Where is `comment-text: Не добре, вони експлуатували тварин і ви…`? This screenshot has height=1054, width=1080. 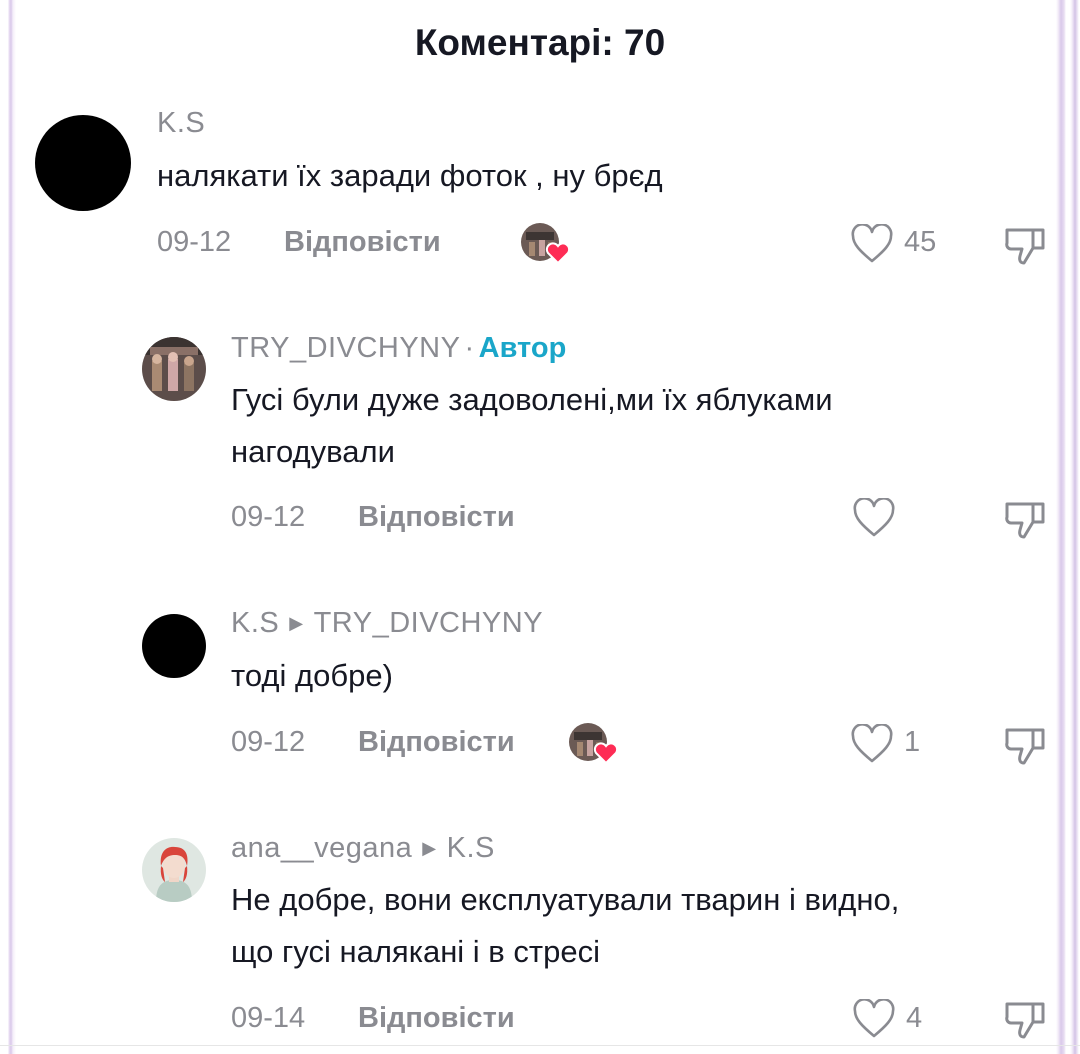 comment-text: Не добре, вони експлуатували тварин і ви… is located at coordinates (565, 926).